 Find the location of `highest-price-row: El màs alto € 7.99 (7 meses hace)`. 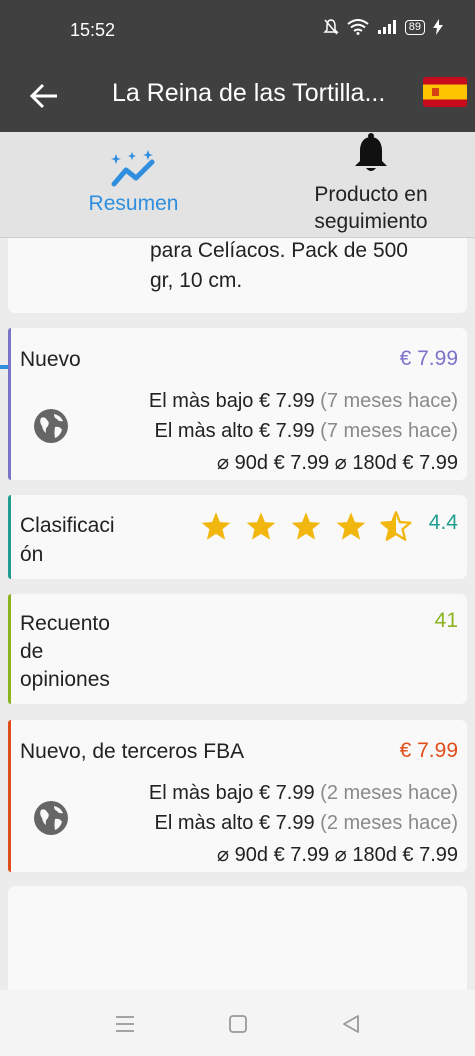

highest-price-row: El màs alto € 7.99 (7 meses hace) is located at coordinates (306, 431).